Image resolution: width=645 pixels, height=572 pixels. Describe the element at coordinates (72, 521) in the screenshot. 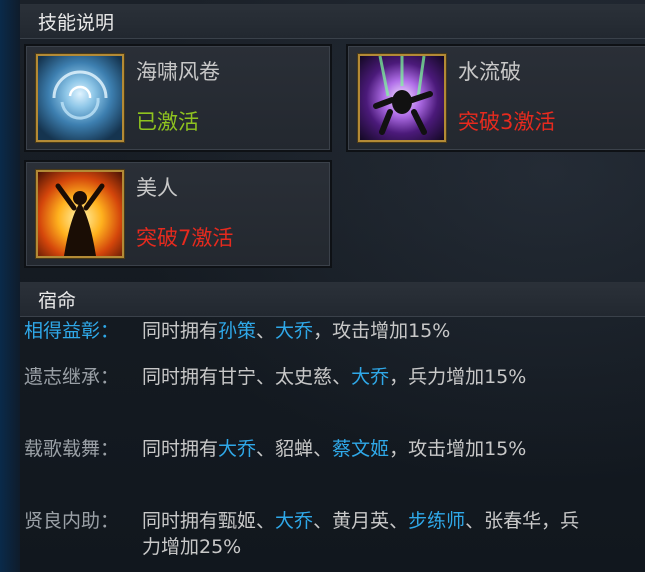

I see `fate-label: 贤良内助：` at that location.